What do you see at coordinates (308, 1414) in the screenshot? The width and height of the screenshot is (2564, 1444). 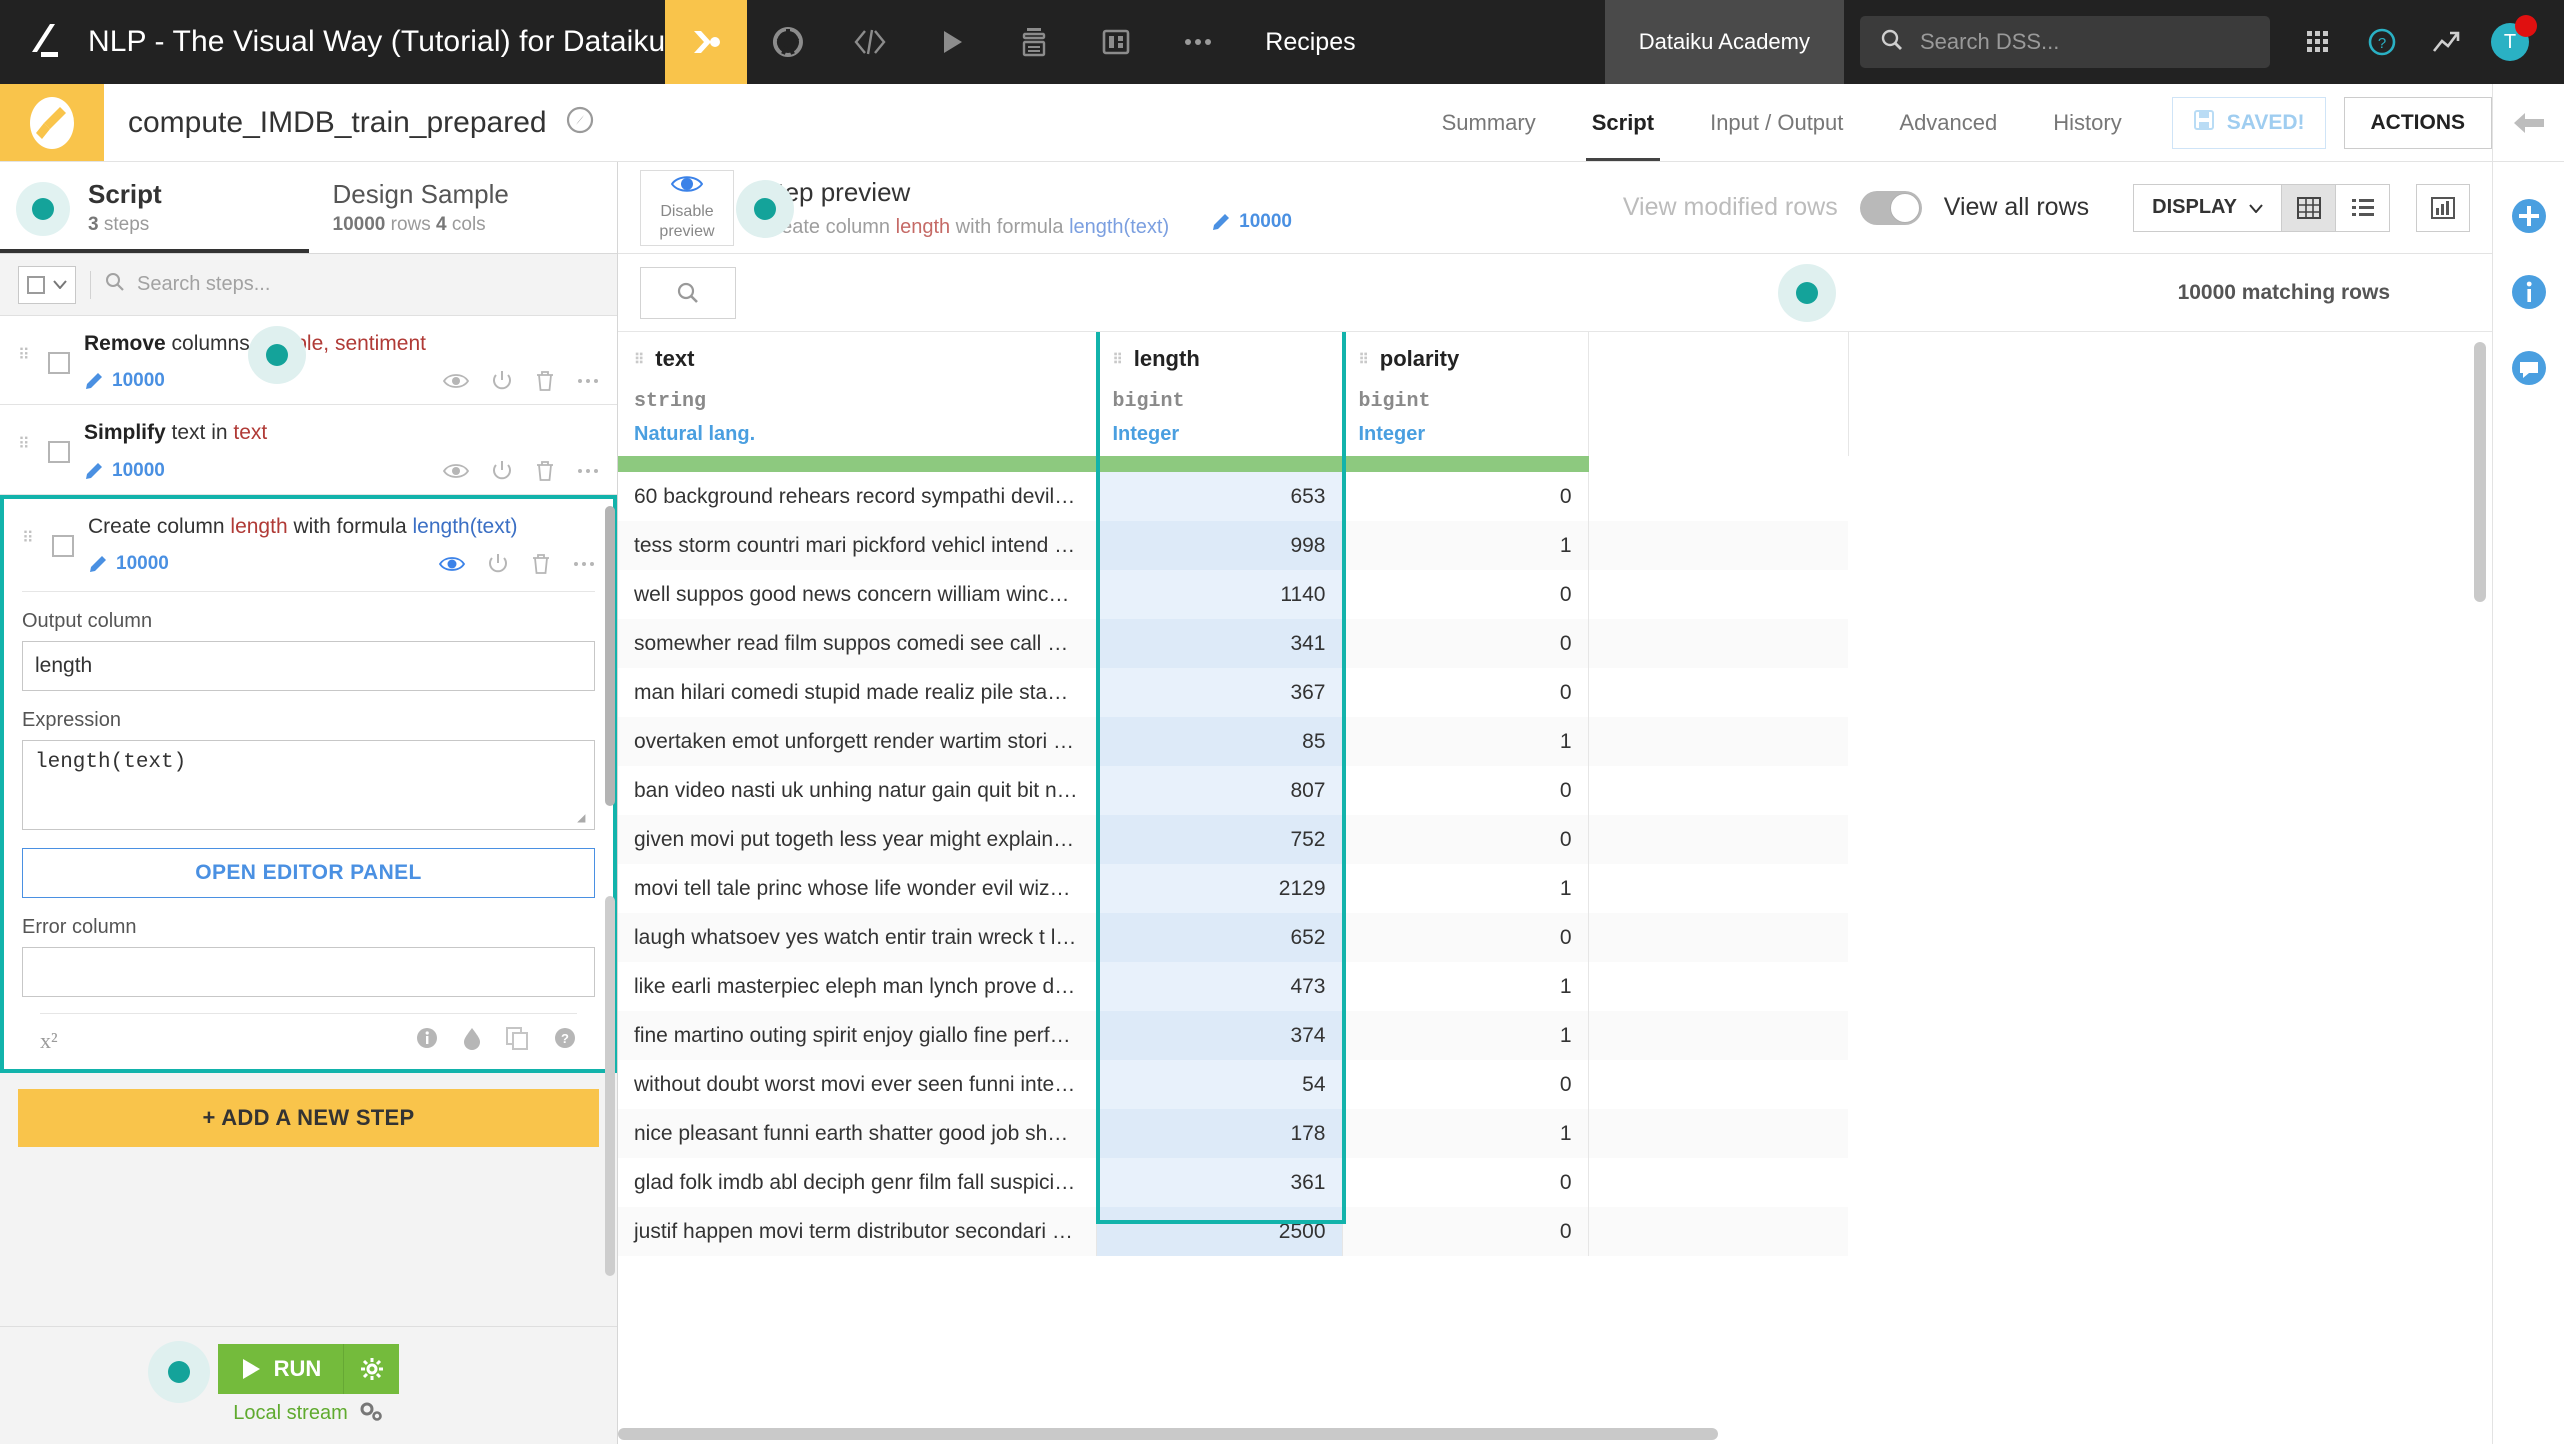 I see `engine-label: Local stream` at bounding box center [308, 1414].